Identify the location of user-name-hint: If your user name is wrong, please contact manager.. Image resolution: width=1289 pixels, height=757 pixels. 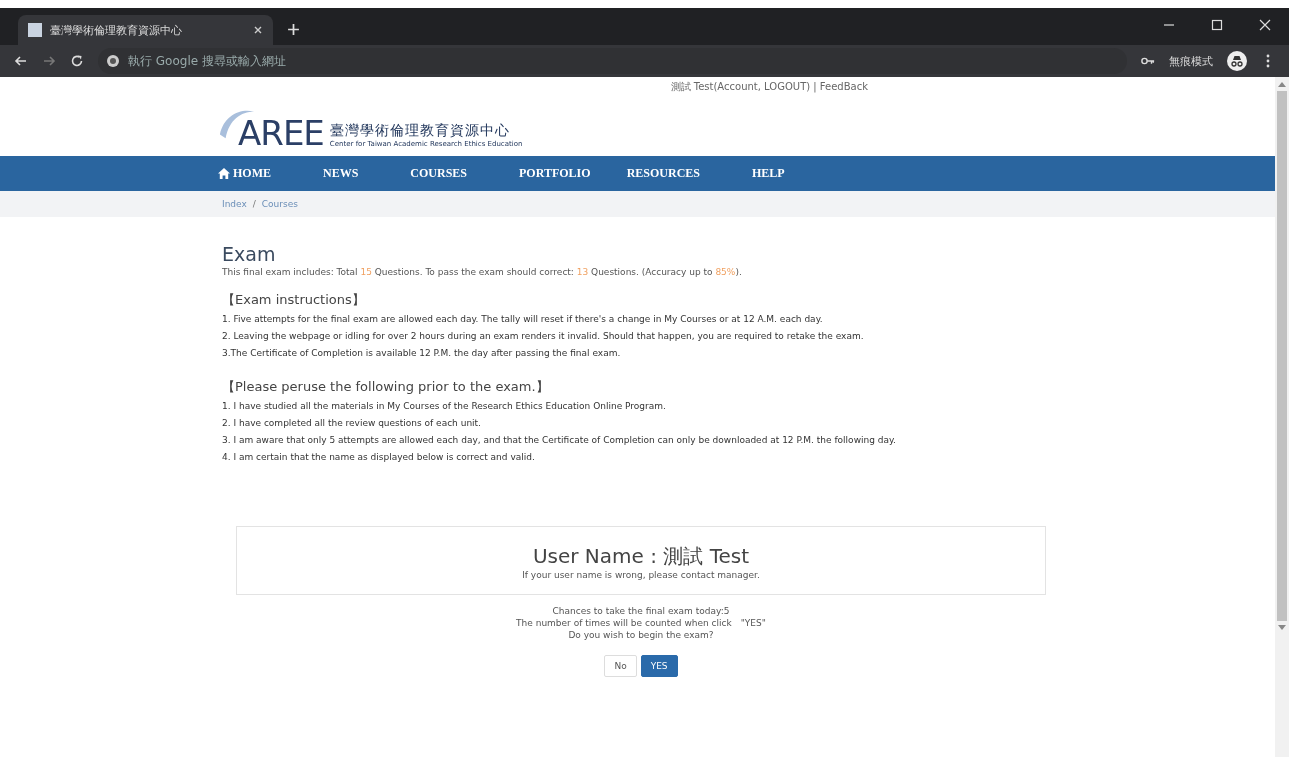
(641, 575).